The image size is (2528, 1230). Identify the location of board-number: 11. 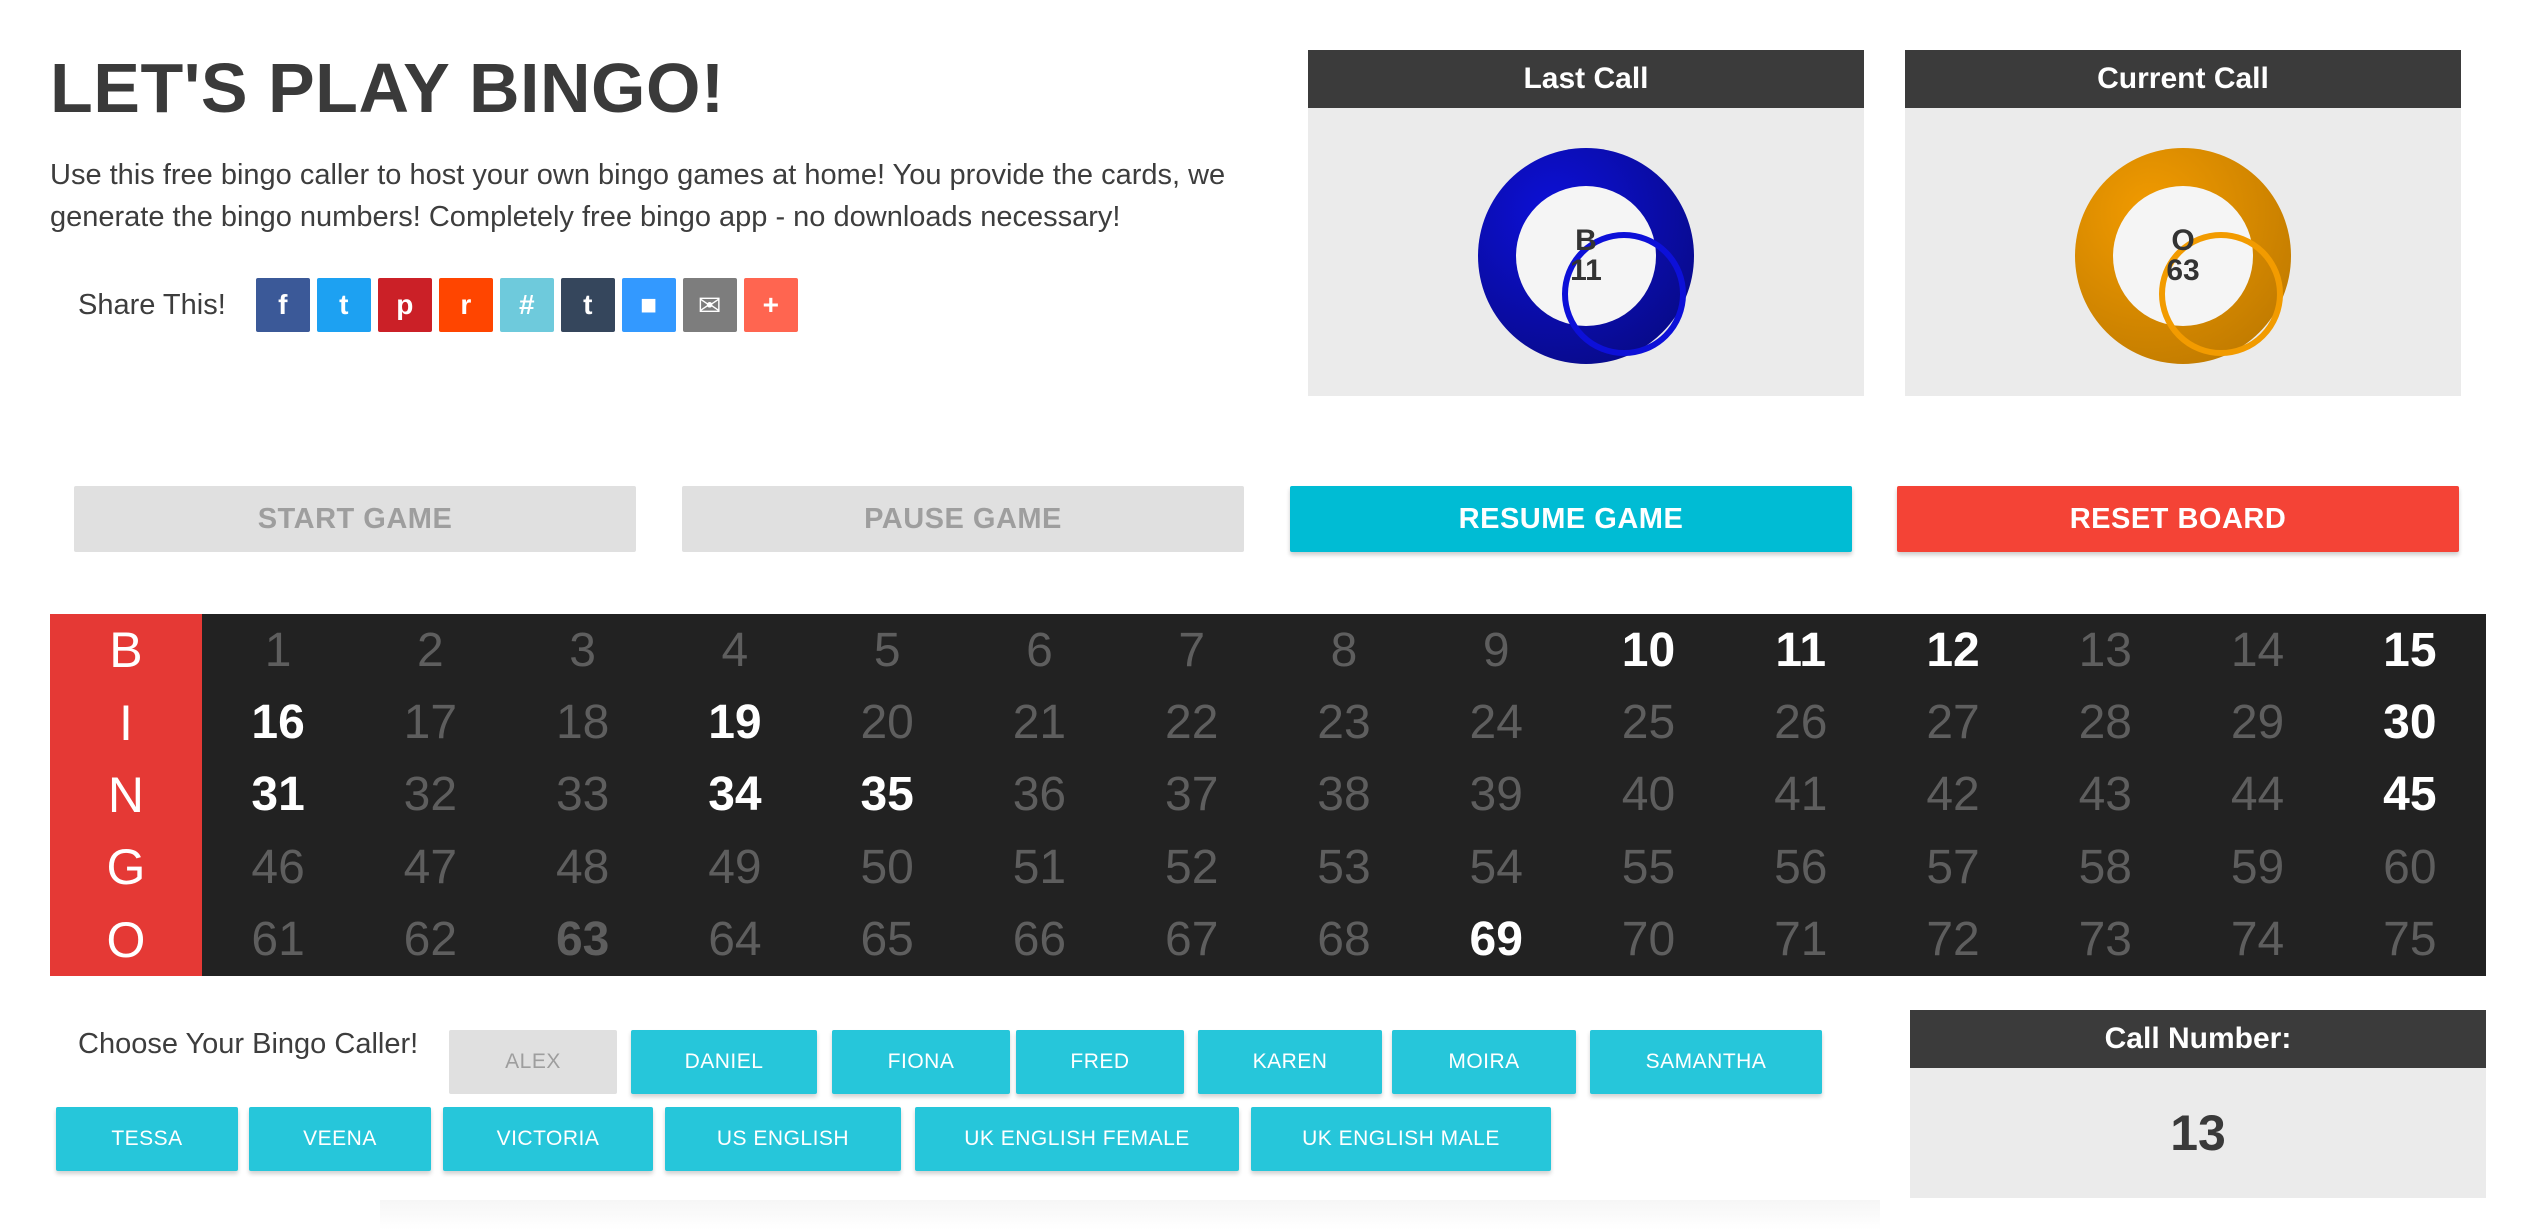
(1801, 650).